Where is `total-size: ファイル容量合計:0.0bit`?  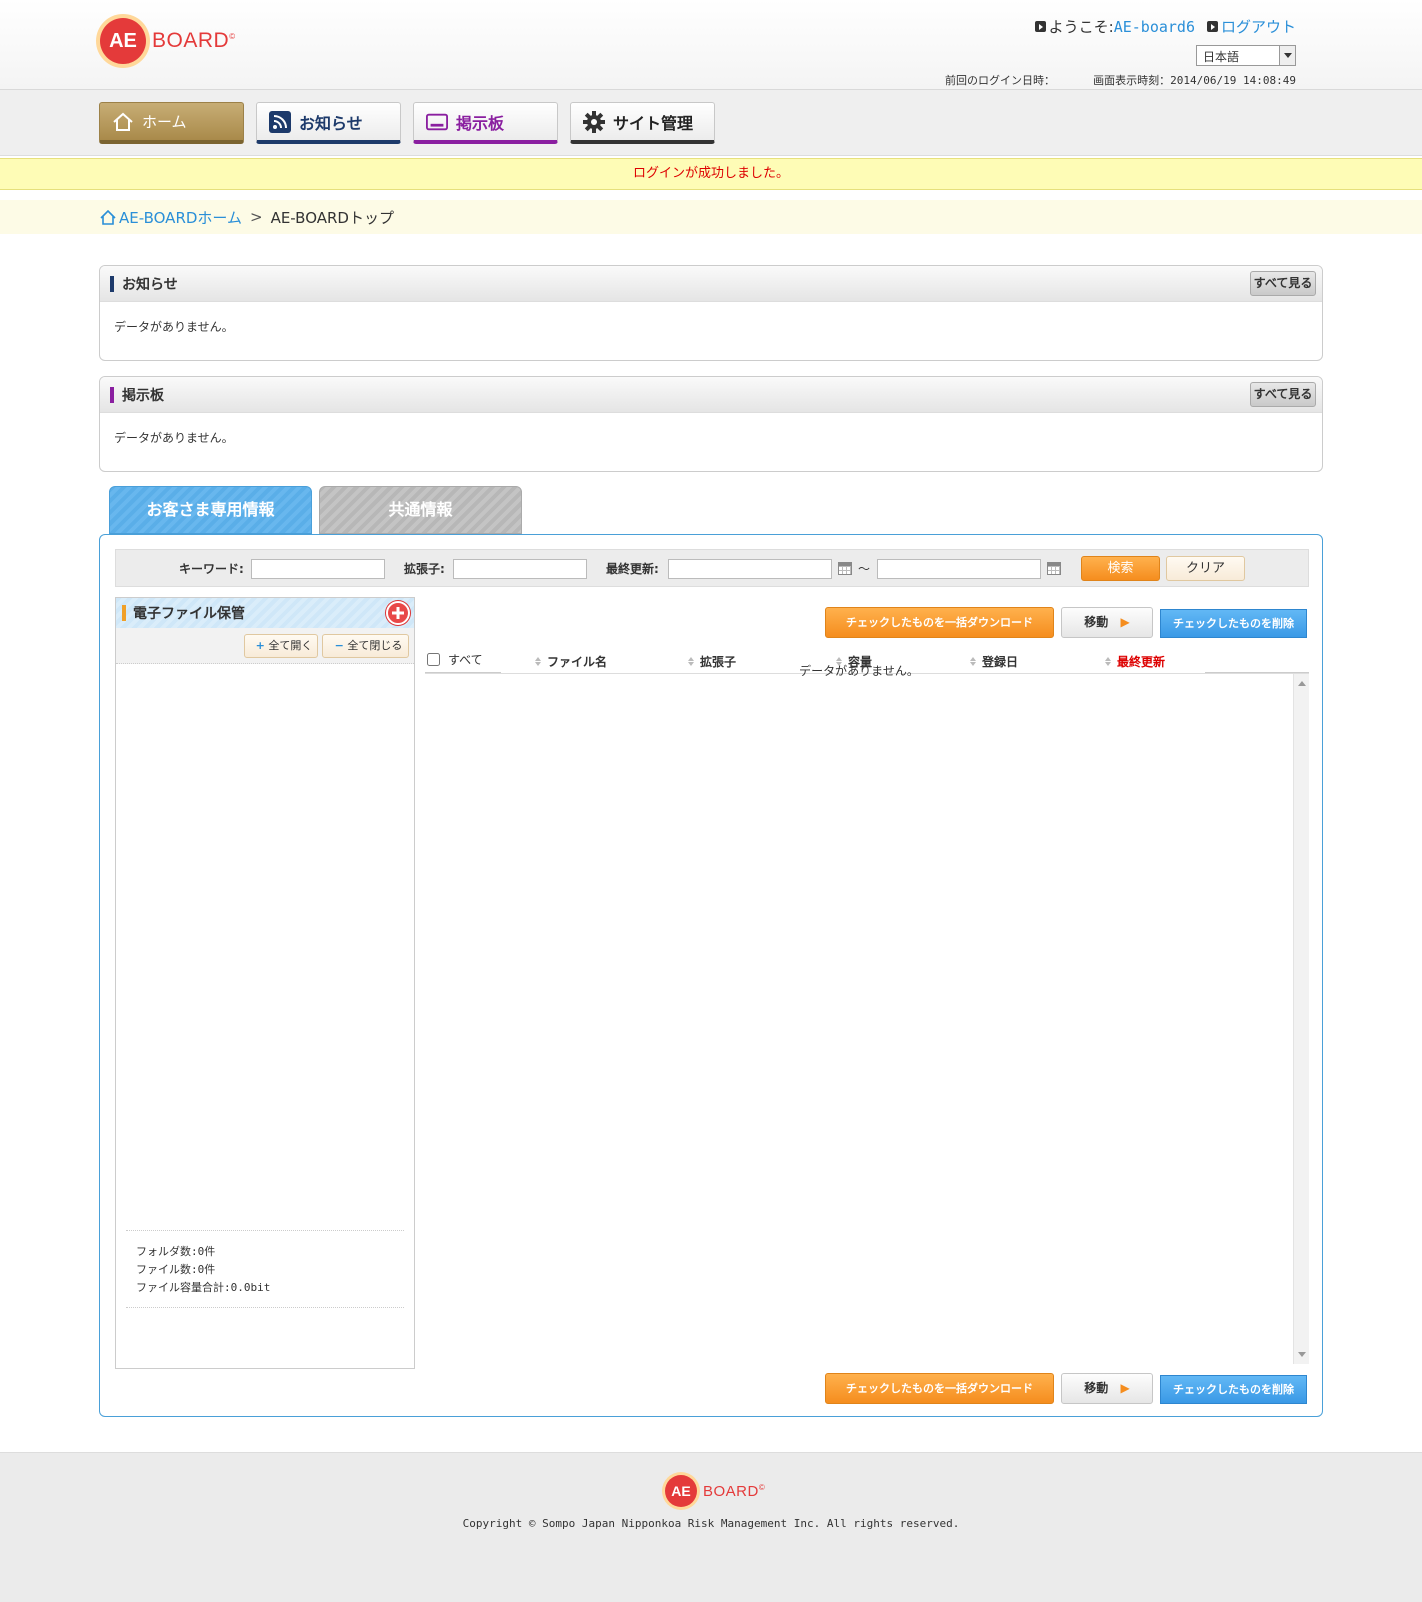 total-size: ファイル容量合計:0.0bit is located at coordinates (203, 1287).